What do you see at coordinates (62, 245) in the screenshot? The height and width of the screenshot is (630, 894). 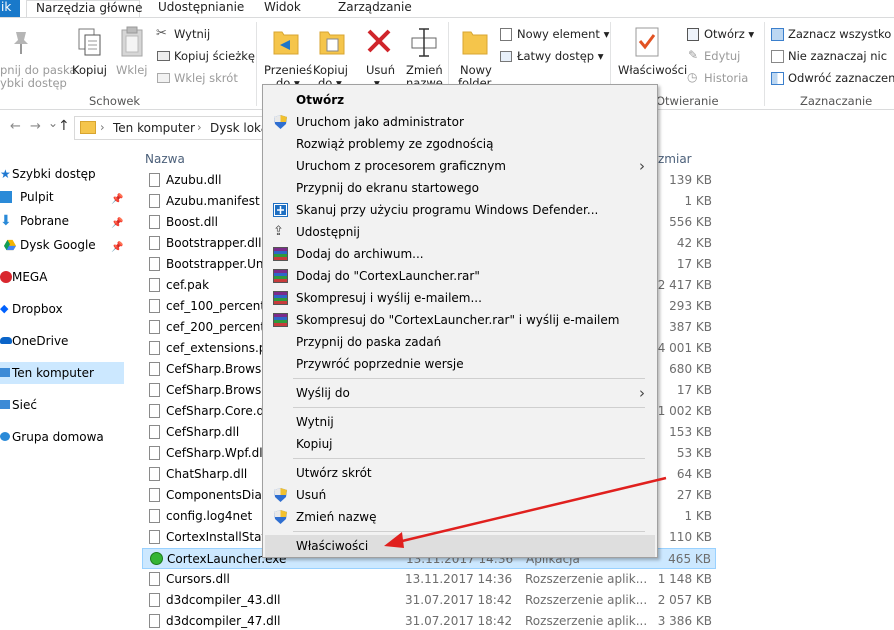 I see `sidebar-item-google-drive: Dysk Google 📌` at bounding box center [62, 245].